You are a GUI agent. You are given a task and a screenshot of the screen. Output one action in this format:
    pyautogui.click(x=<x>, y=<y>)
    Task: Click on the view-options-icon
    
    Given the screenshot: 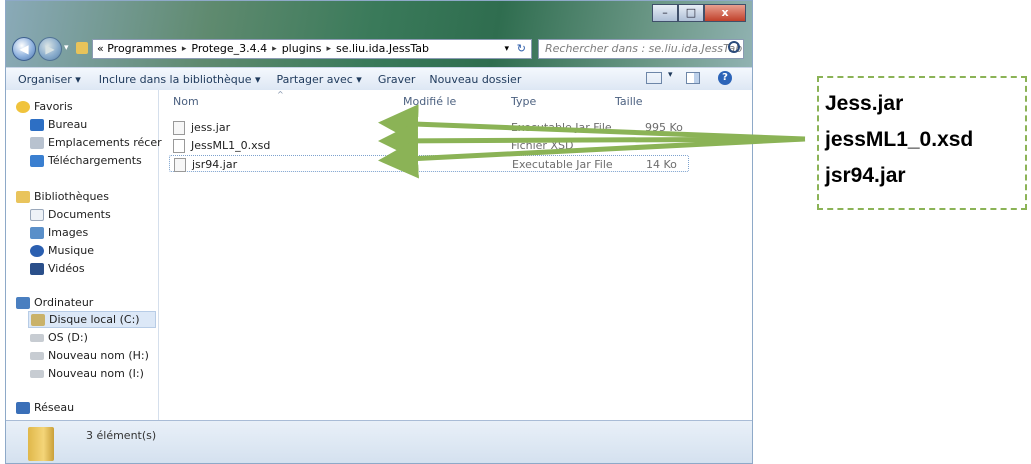 What is the action you would take?
    pyautogui.click(x=654, y=78)
    